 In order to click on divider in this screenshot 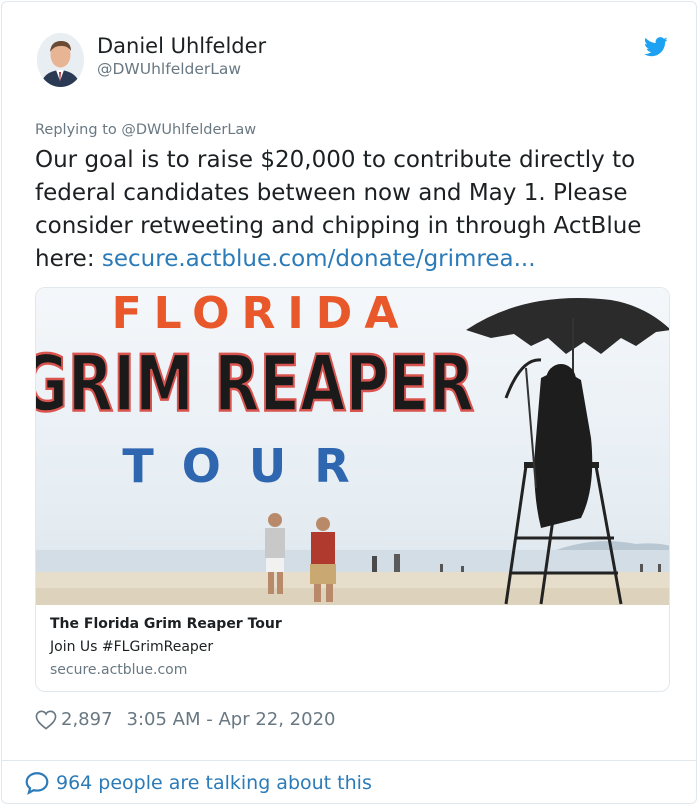, I will do `click(349, 760)`.